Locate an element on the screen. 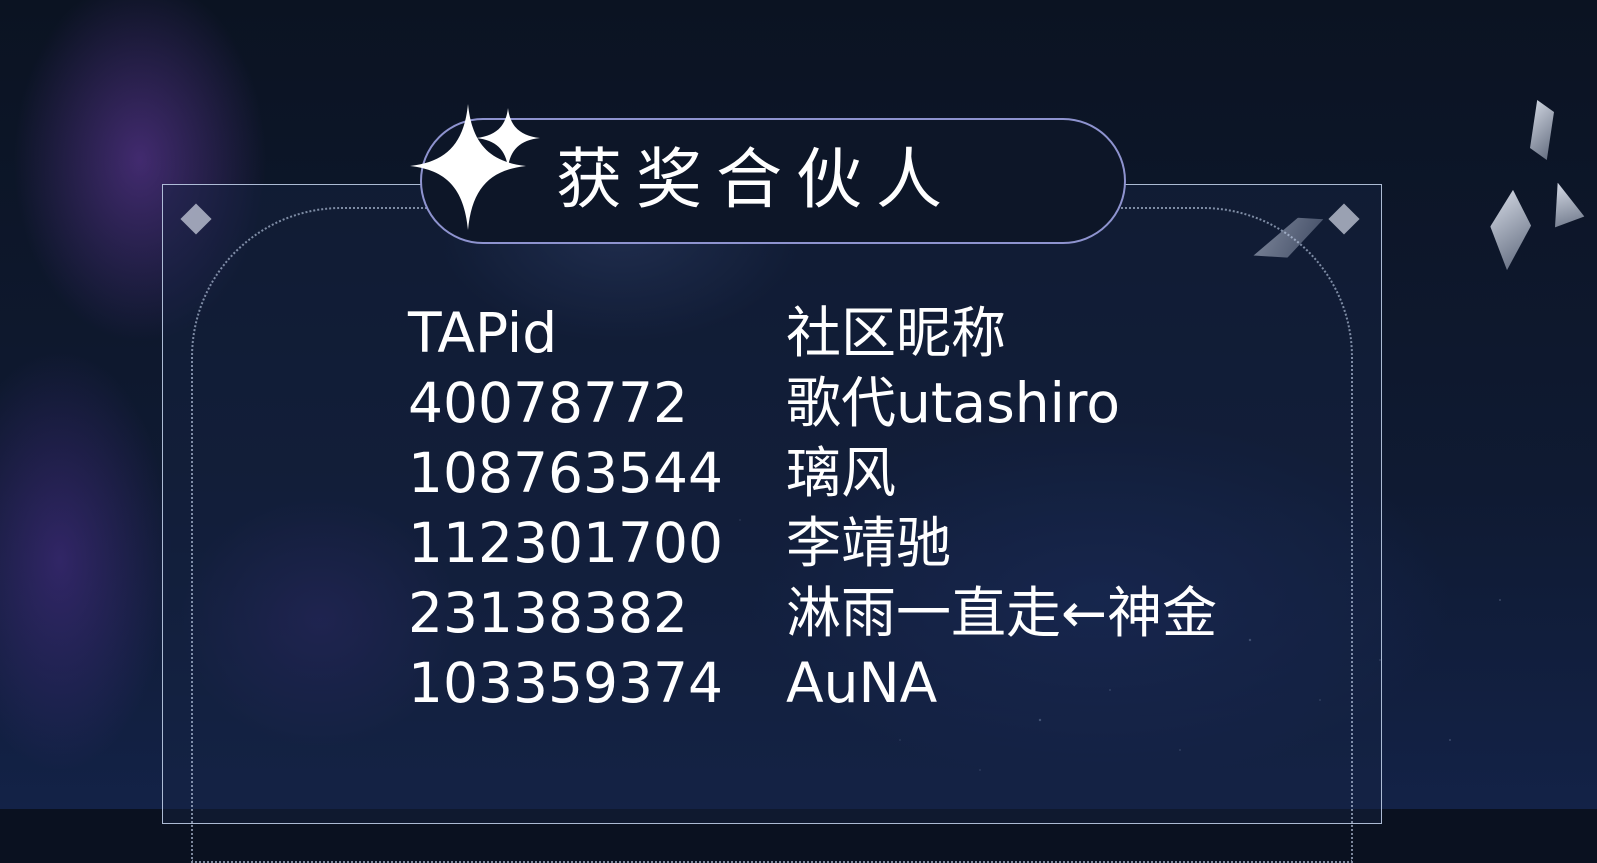 Image resolution: width=1597 pixels, height=863 pixels. nickname-cell: 璃风 is located at coordinates (841, 473).